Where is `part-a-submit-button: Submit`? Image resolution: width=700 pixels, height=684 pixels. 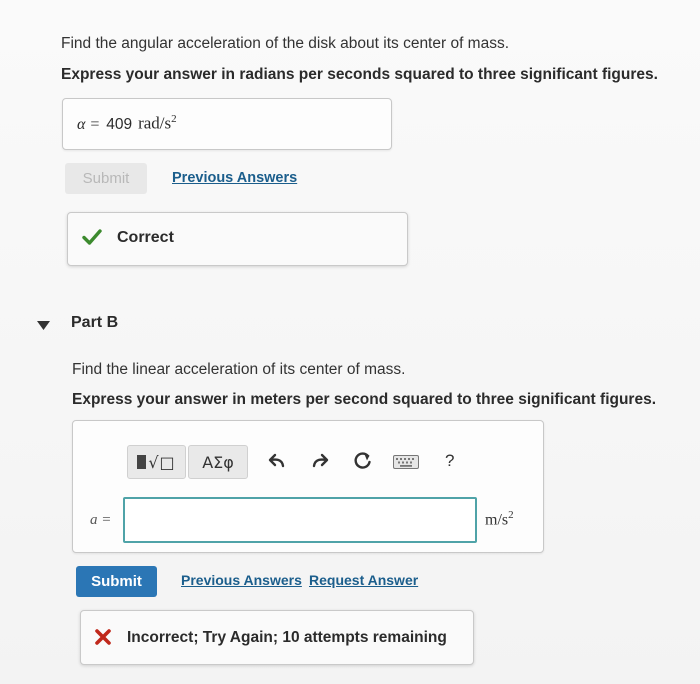
part-a-submit-button: Submit is located at coordinates (106, 178).